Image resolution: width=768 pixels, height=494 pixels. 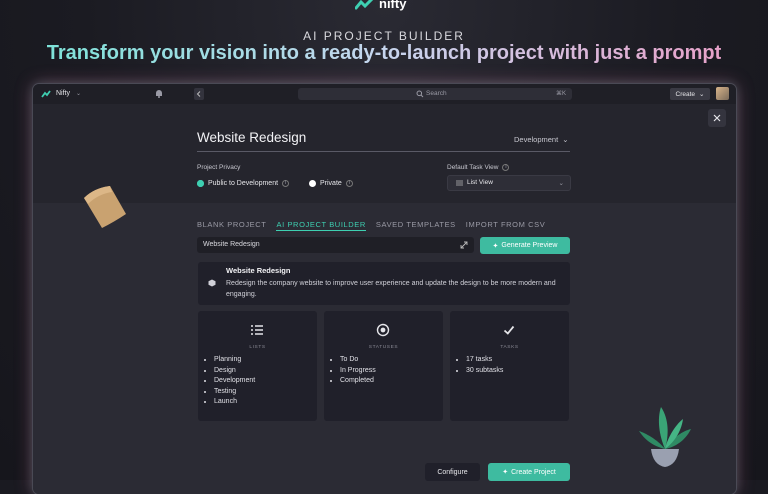 What do you see at coordinates (420, 94) in the screenshot?
I see `search-icon` at bounding box center [420, 94].